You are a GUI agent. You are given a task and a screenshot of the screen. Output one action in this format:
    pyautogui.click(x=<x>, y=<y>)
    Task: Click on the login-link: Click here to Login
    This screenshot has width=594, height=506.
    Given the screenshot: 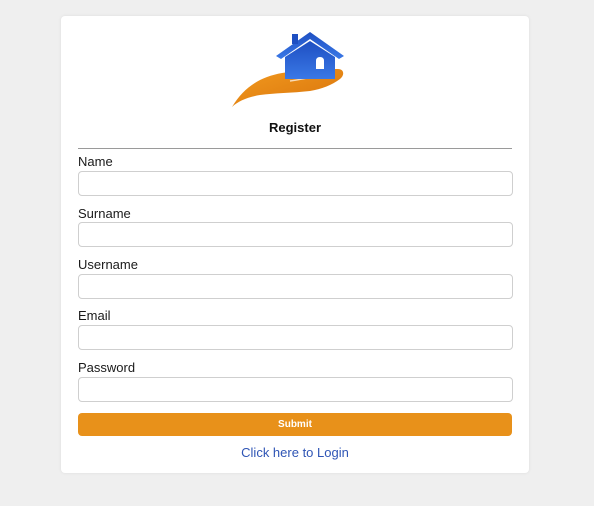 What is the action you would take?
    pyautogui.click(x=295, y=452)
    